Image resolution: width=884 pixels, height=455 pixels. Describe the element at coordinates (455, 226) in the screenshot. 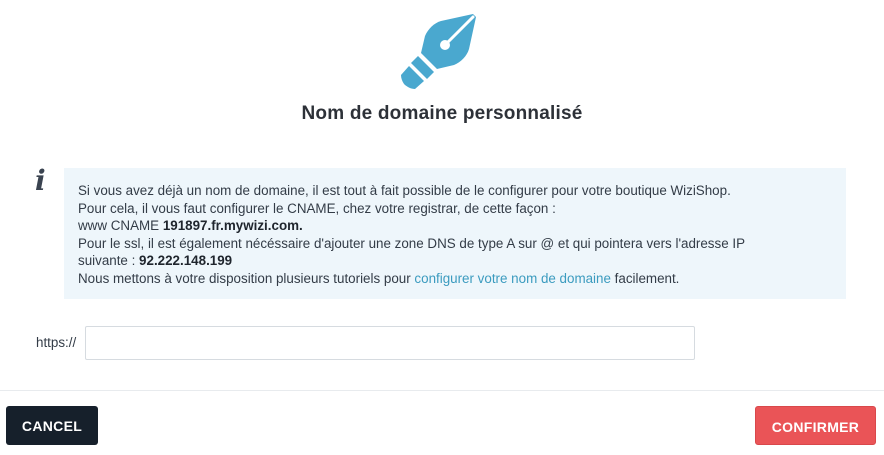

I see `info-line: www CNAME 191897.fr.mywizi.com.` at that location.